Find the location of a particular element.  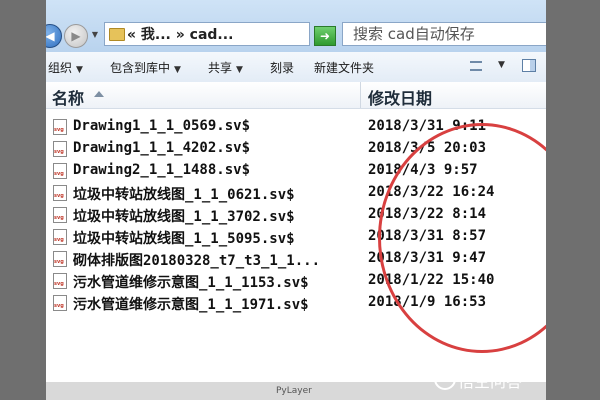

file-name: 垃圾中转站放线图_1_1_3702.sv$ is located at coordinates (184, 217).